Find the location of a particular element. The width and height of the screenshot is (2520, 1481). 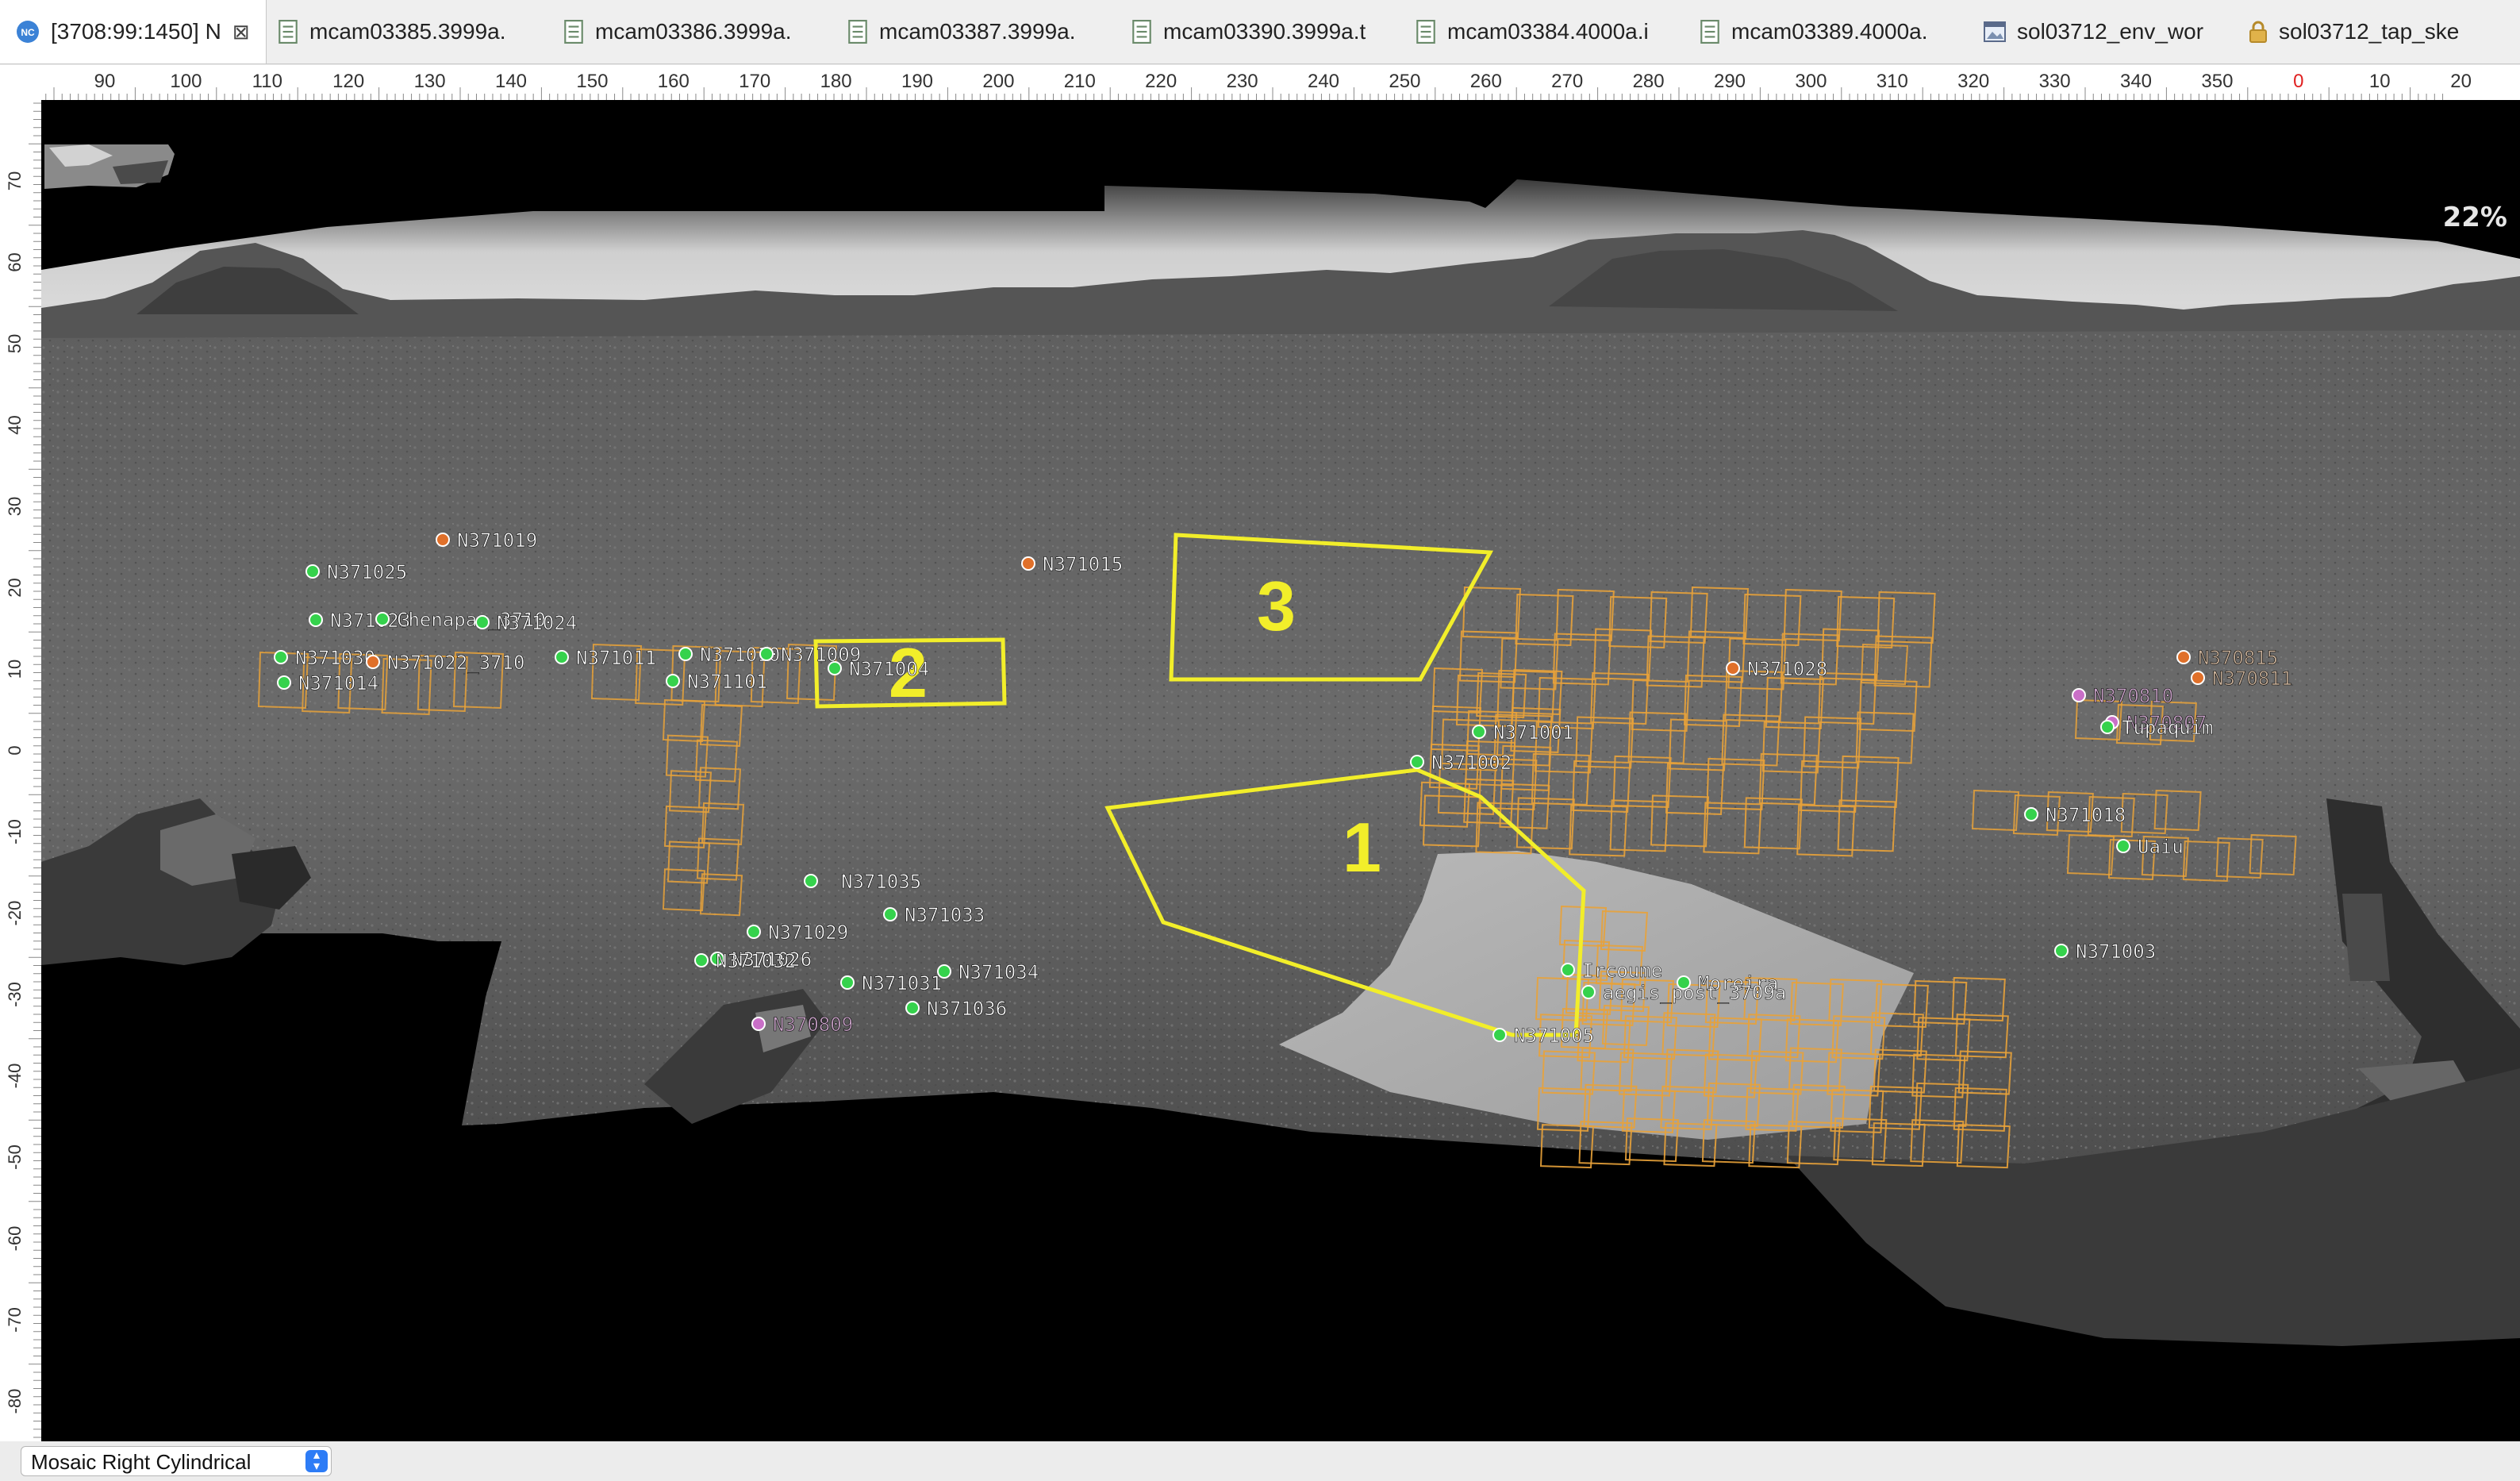

svg-text: NC is located at coordinates (28, 33).